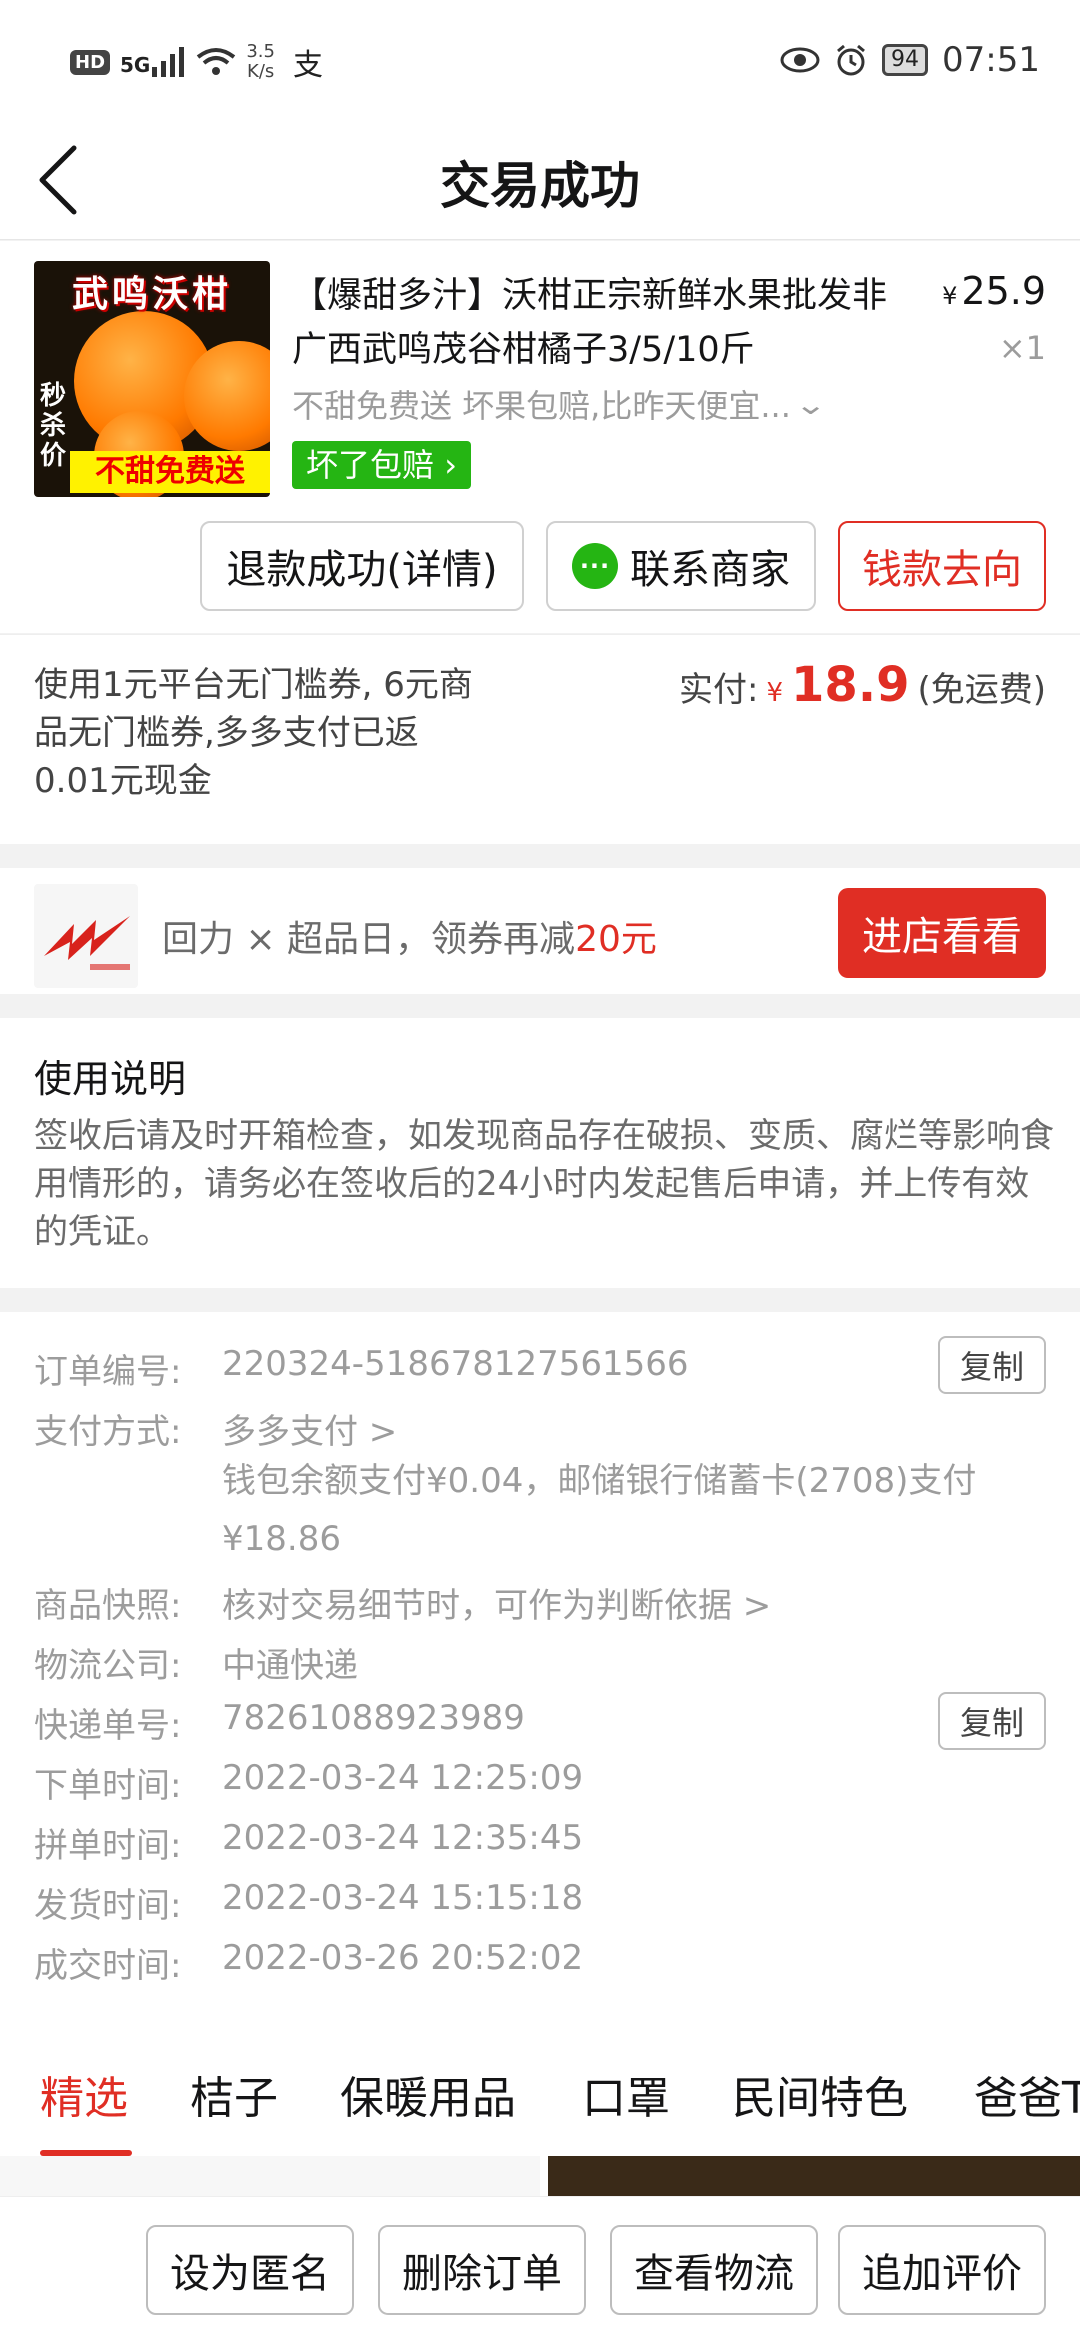 The height and width of the screenshot is (2340, 1080). I want to click on copy-order-number-button: 复制, so click(992, 1365).